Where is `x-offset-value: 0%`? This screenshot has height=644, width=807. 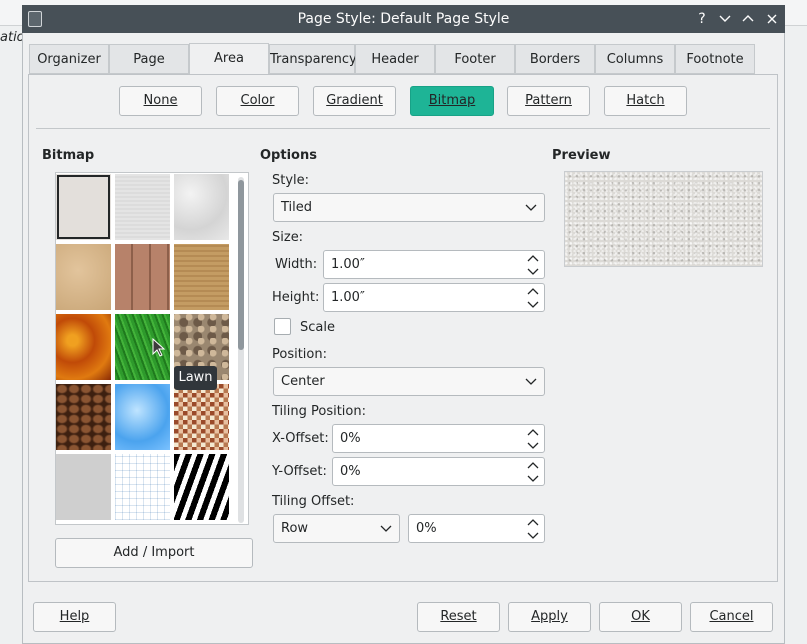
x-offset-value: 0% is located at coordinates (350, 438).